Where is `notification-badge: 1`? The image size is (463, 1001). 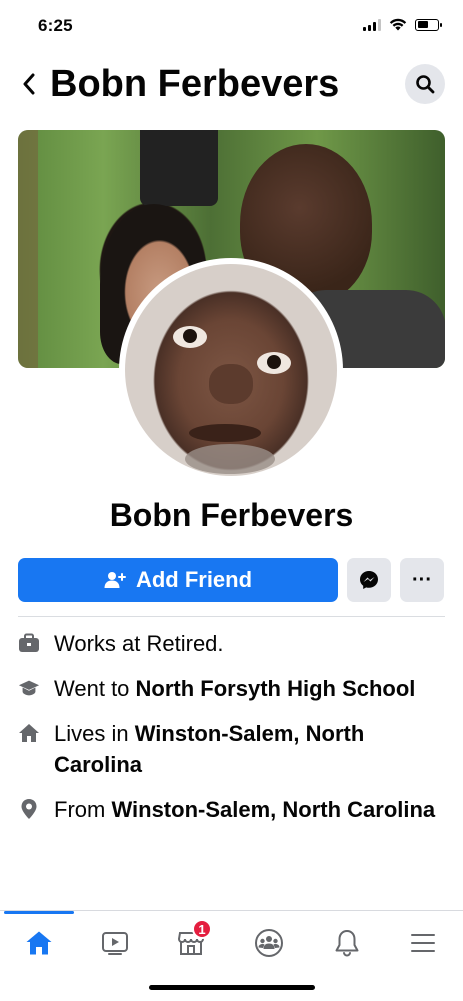 notification-badge: 1 is located at coordinates (202, 929).